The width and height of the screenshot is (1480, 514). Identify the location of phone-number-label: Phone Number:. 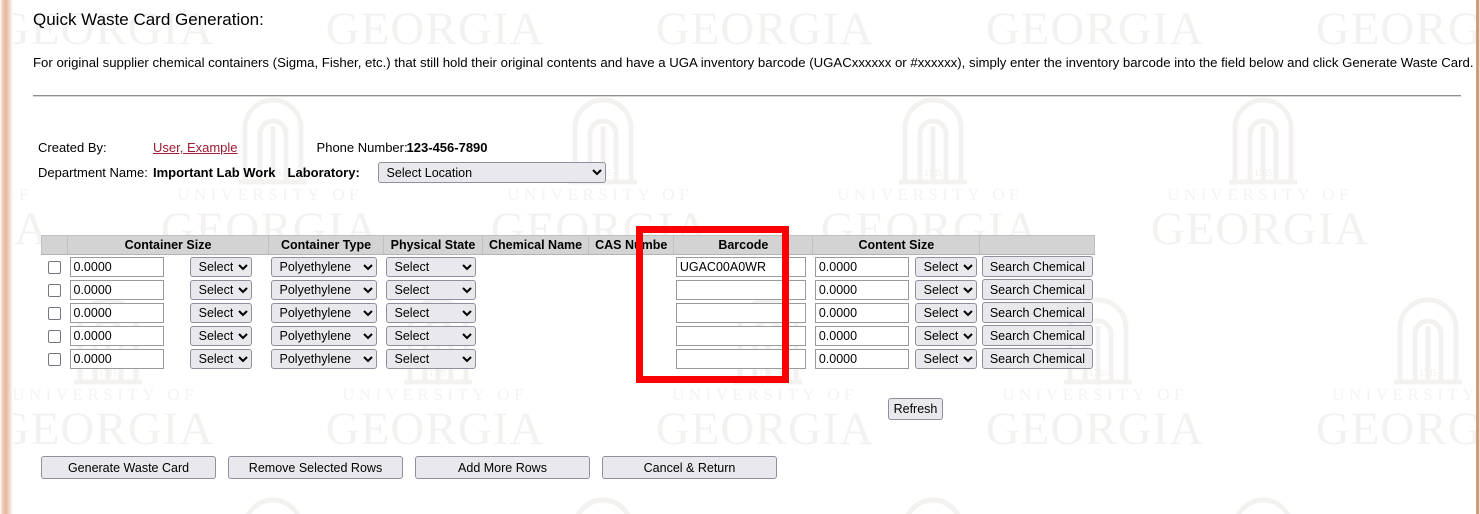
(362, 147).